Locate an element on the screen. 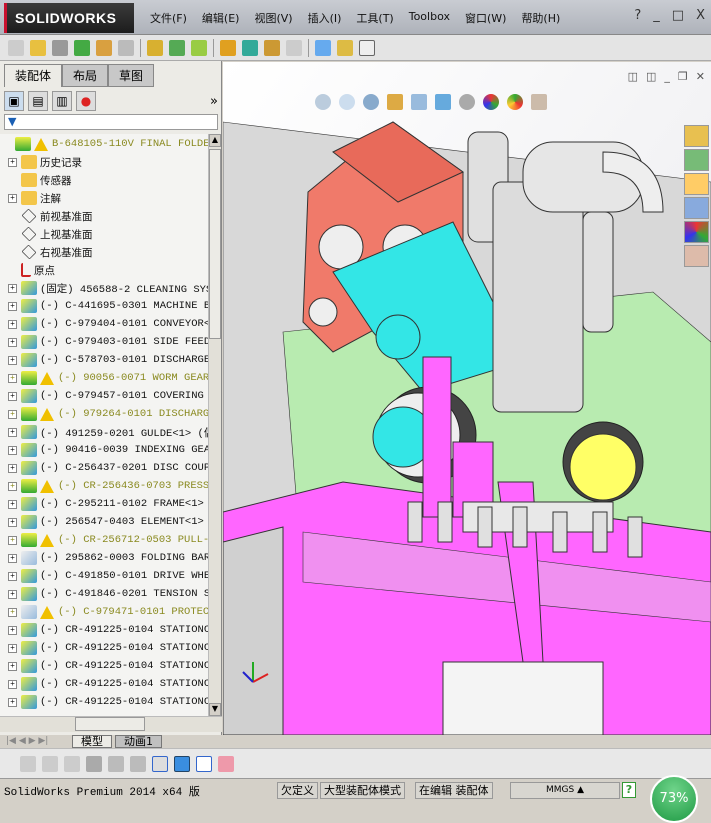 Image resolution: width=711 pixels, height=823 pixels. large-assembly-mode: 大型装配体模式 is located at coordinates (362, 790).